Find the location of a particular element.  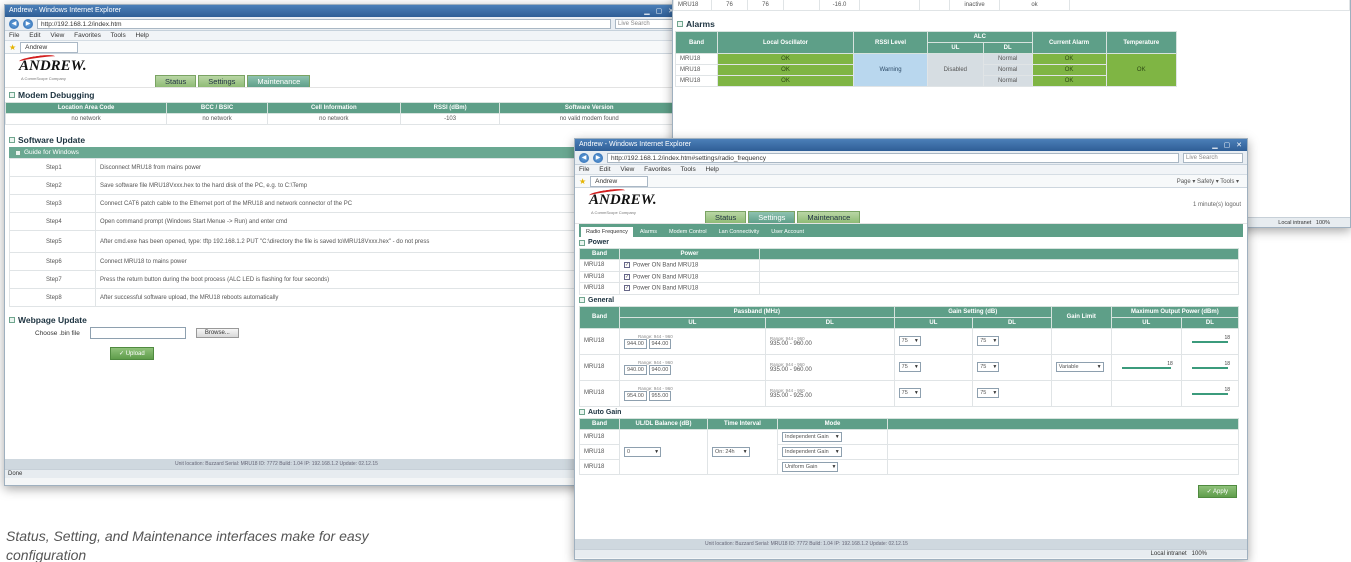

status-table: MRU18 76 76 -16.0 inactive ok is located at coordinates (1011, 5).